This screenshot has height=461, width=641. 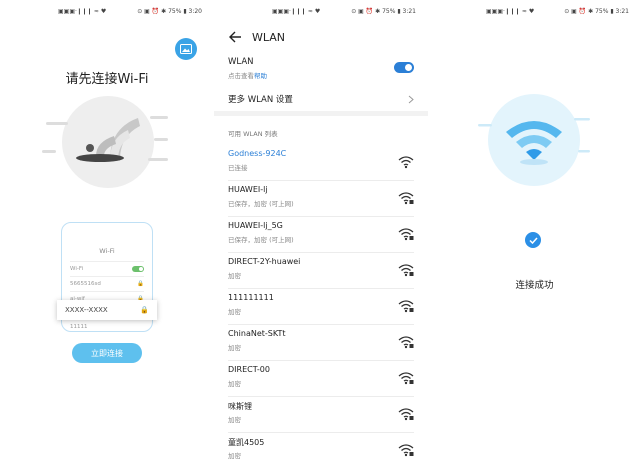 I want to click on phone-row: 11111, so click(x=107, y=326).